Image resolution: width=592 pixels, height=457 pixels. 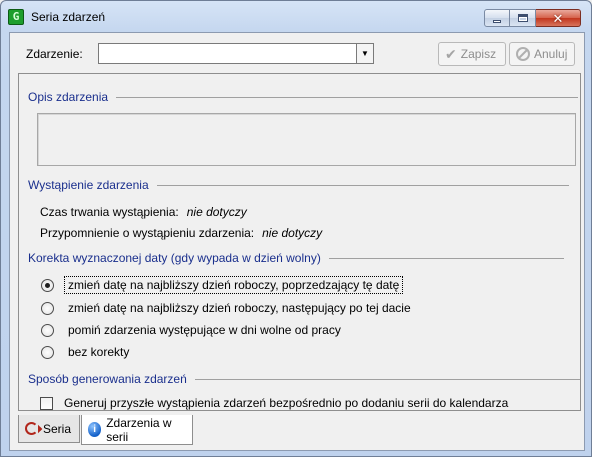 I want to click on save-button-label: Zapisz, so click(x=478, y=54).